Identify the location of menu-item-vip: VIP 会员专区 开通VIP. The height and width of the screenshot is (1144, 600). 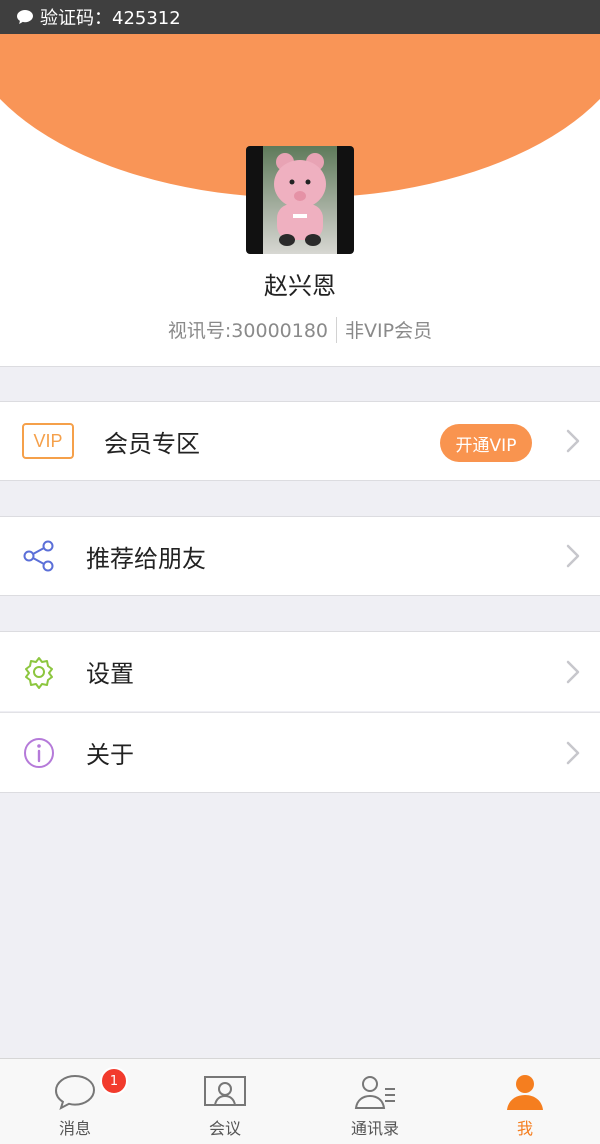
(300, 441).